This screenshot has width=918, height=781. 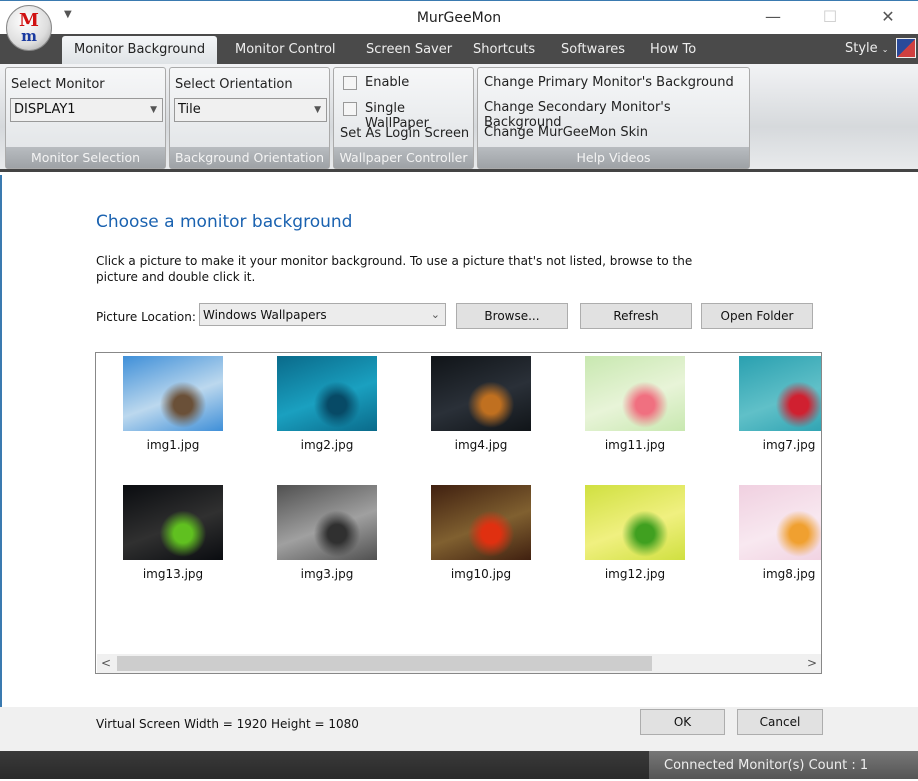 What do you see at coordinates (593, 49) in the screenshot?
I see `tab-softwares: Softwares` at bounding box center [593, 49].